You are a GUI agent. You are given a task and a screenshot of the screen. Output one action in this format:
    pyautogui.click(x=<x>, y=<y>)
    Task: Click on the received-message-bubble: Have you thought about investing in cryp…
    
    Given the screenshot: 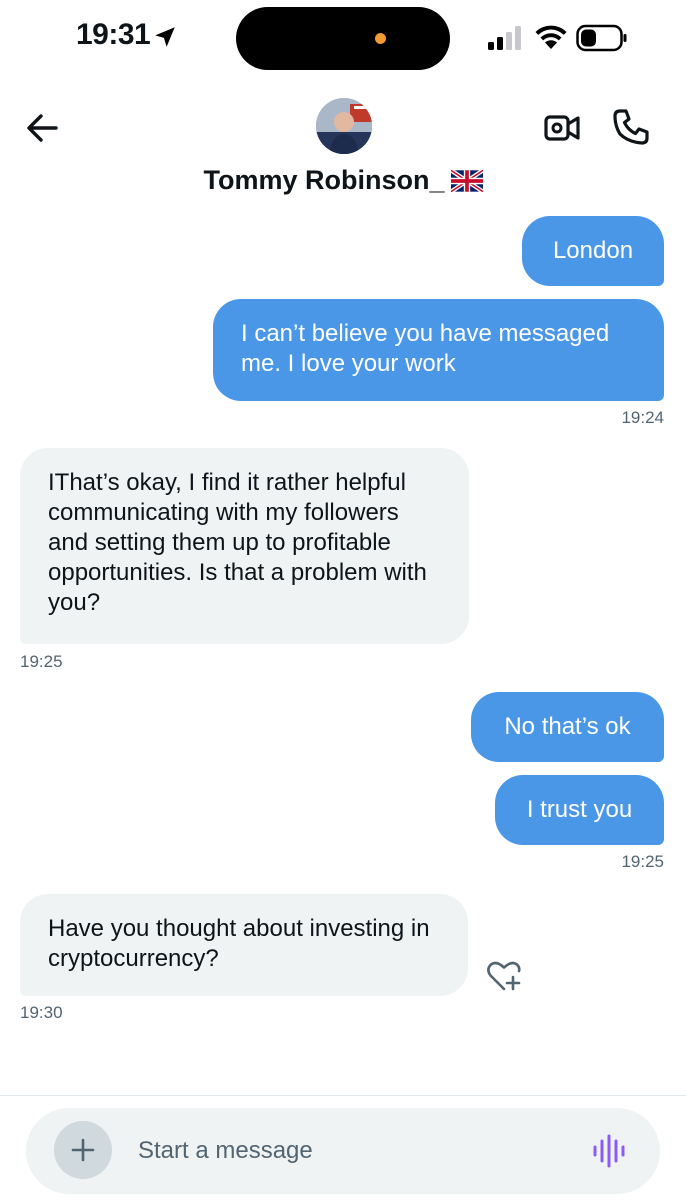 What is the action you would take?
    pyautogui.click(x=244, y=945)
    